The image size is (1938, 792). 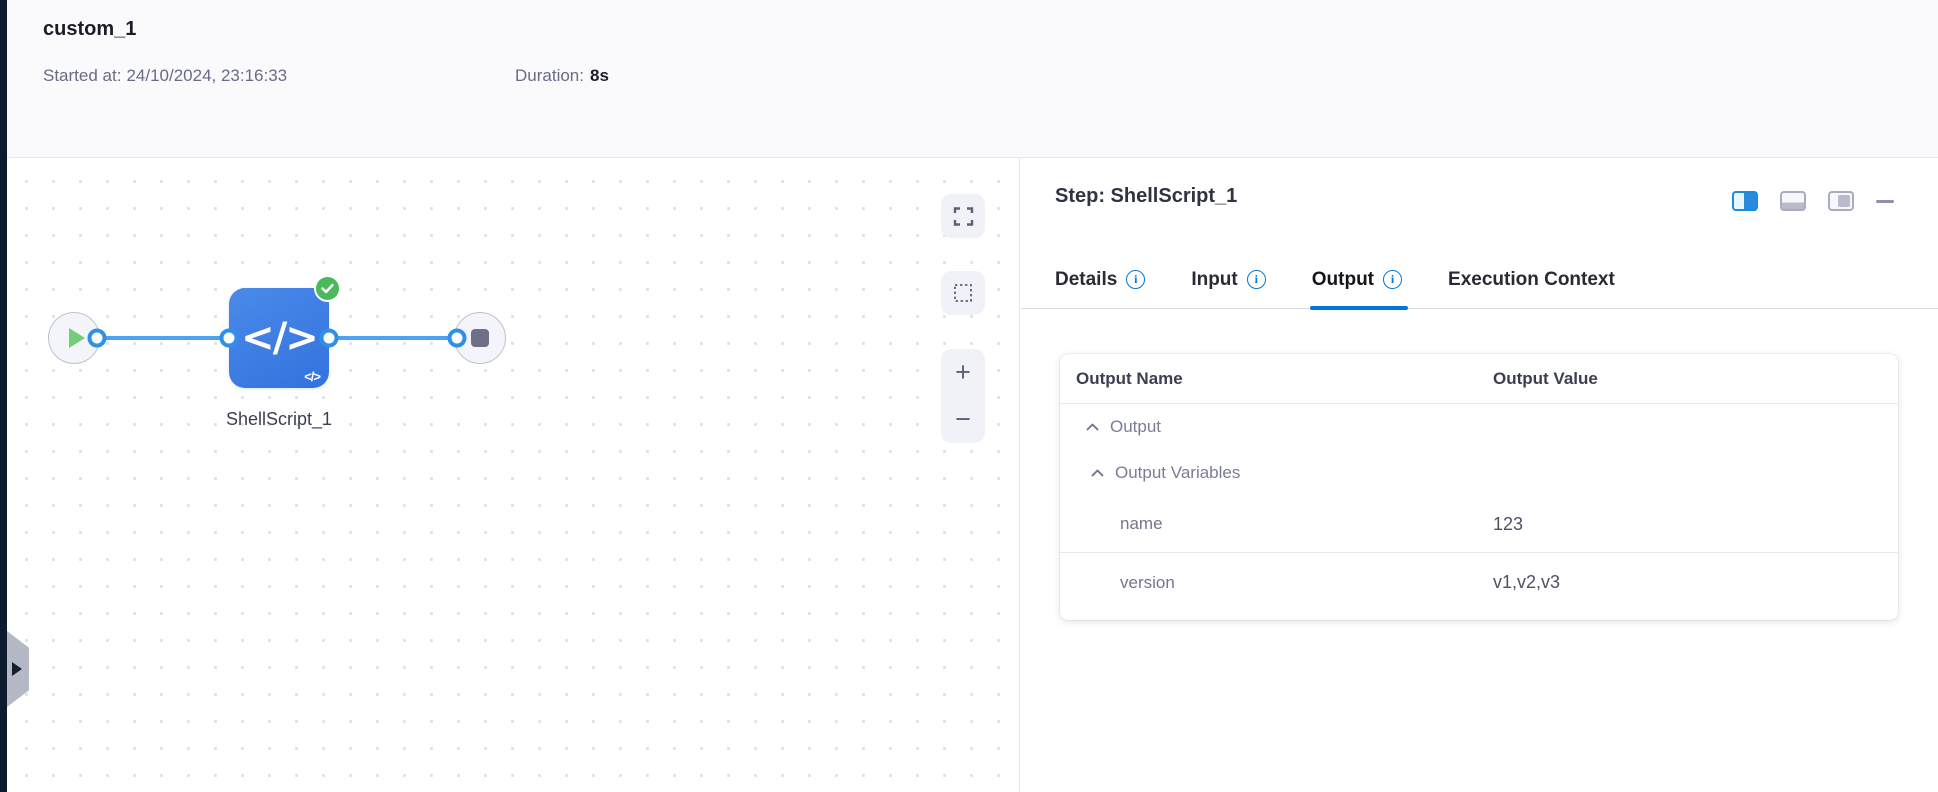 I want to click on layout-floating-button, so click(x=1841, y=201).